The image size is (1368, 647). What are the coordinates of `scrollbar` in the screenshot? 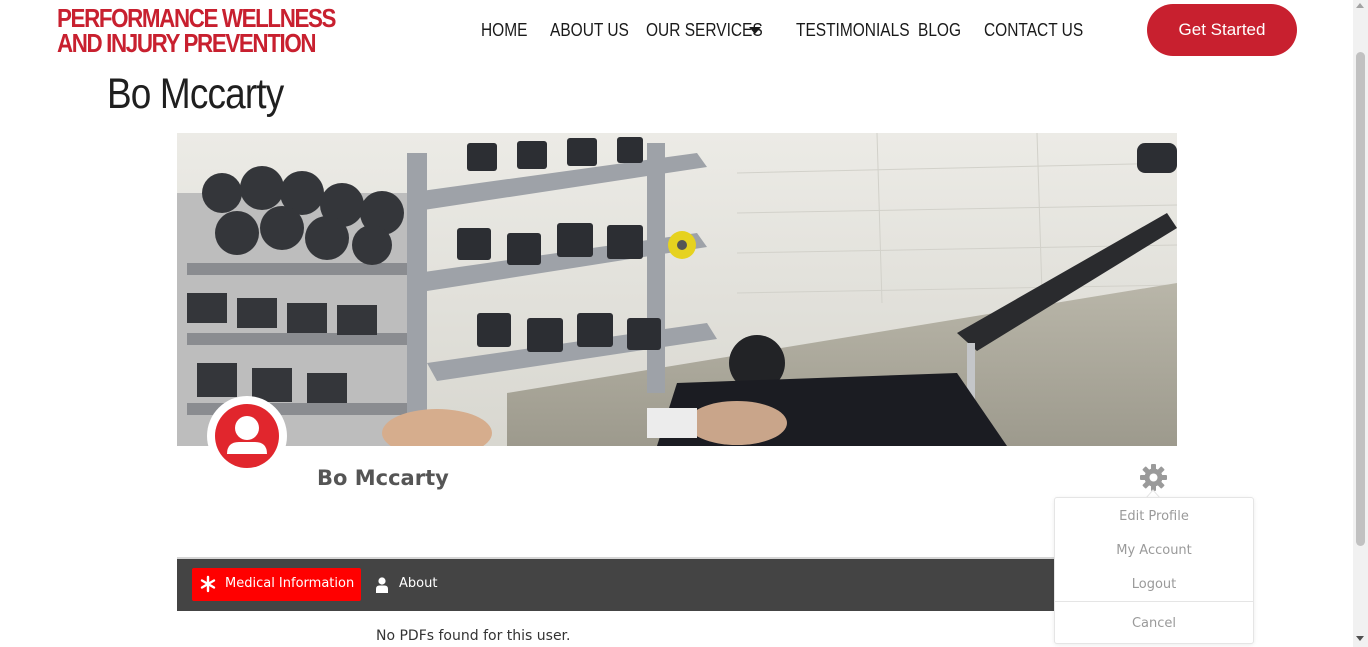 It's located at (1360, 323).